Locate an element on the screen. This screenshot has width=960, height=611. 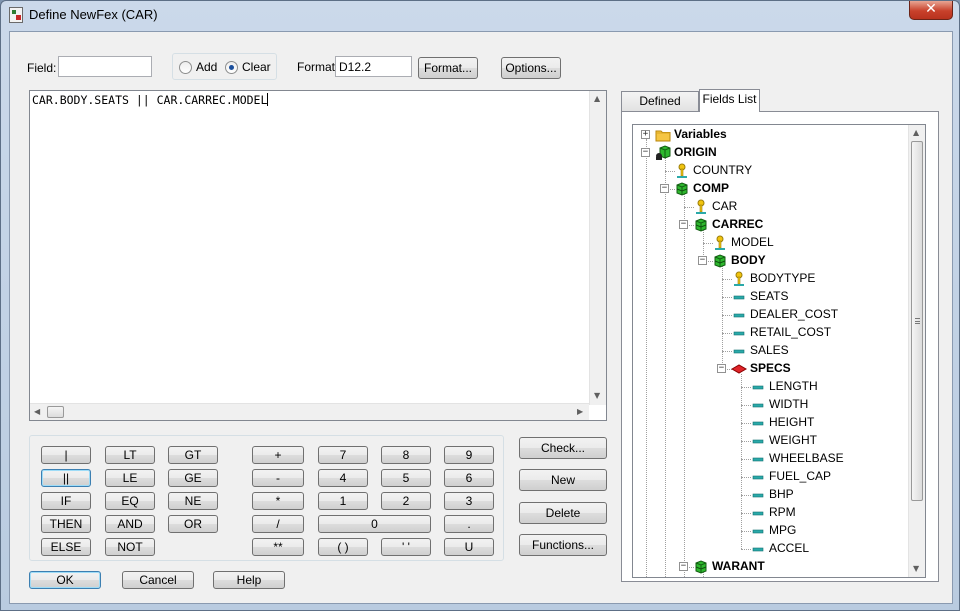
help-button: Help is located at coordinates (249, 580).